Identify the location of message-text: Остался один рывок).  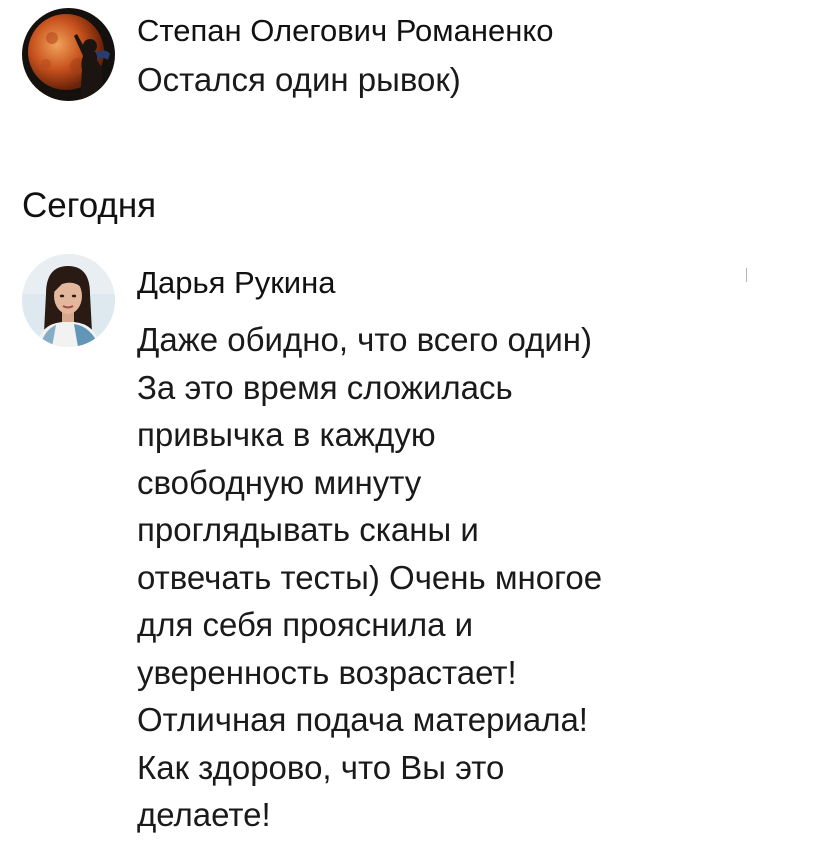
(299, 79).